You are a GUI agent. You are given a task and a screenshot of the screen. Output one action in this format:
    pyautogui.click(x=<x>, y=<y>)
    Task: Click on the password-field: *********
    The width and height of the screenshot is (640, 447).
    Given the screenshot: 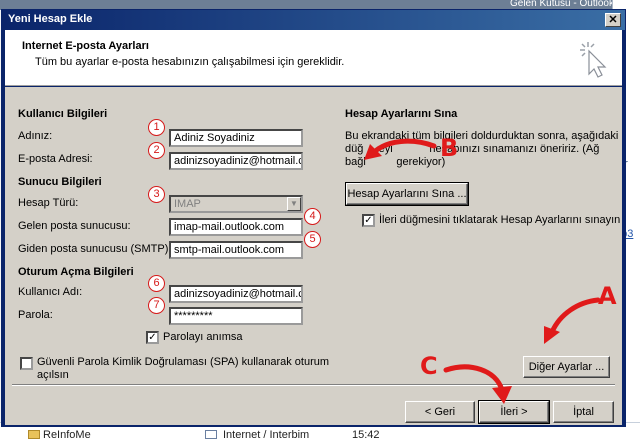 What is the action you would take?
    pyautogui.click(x=236, y=316)
    